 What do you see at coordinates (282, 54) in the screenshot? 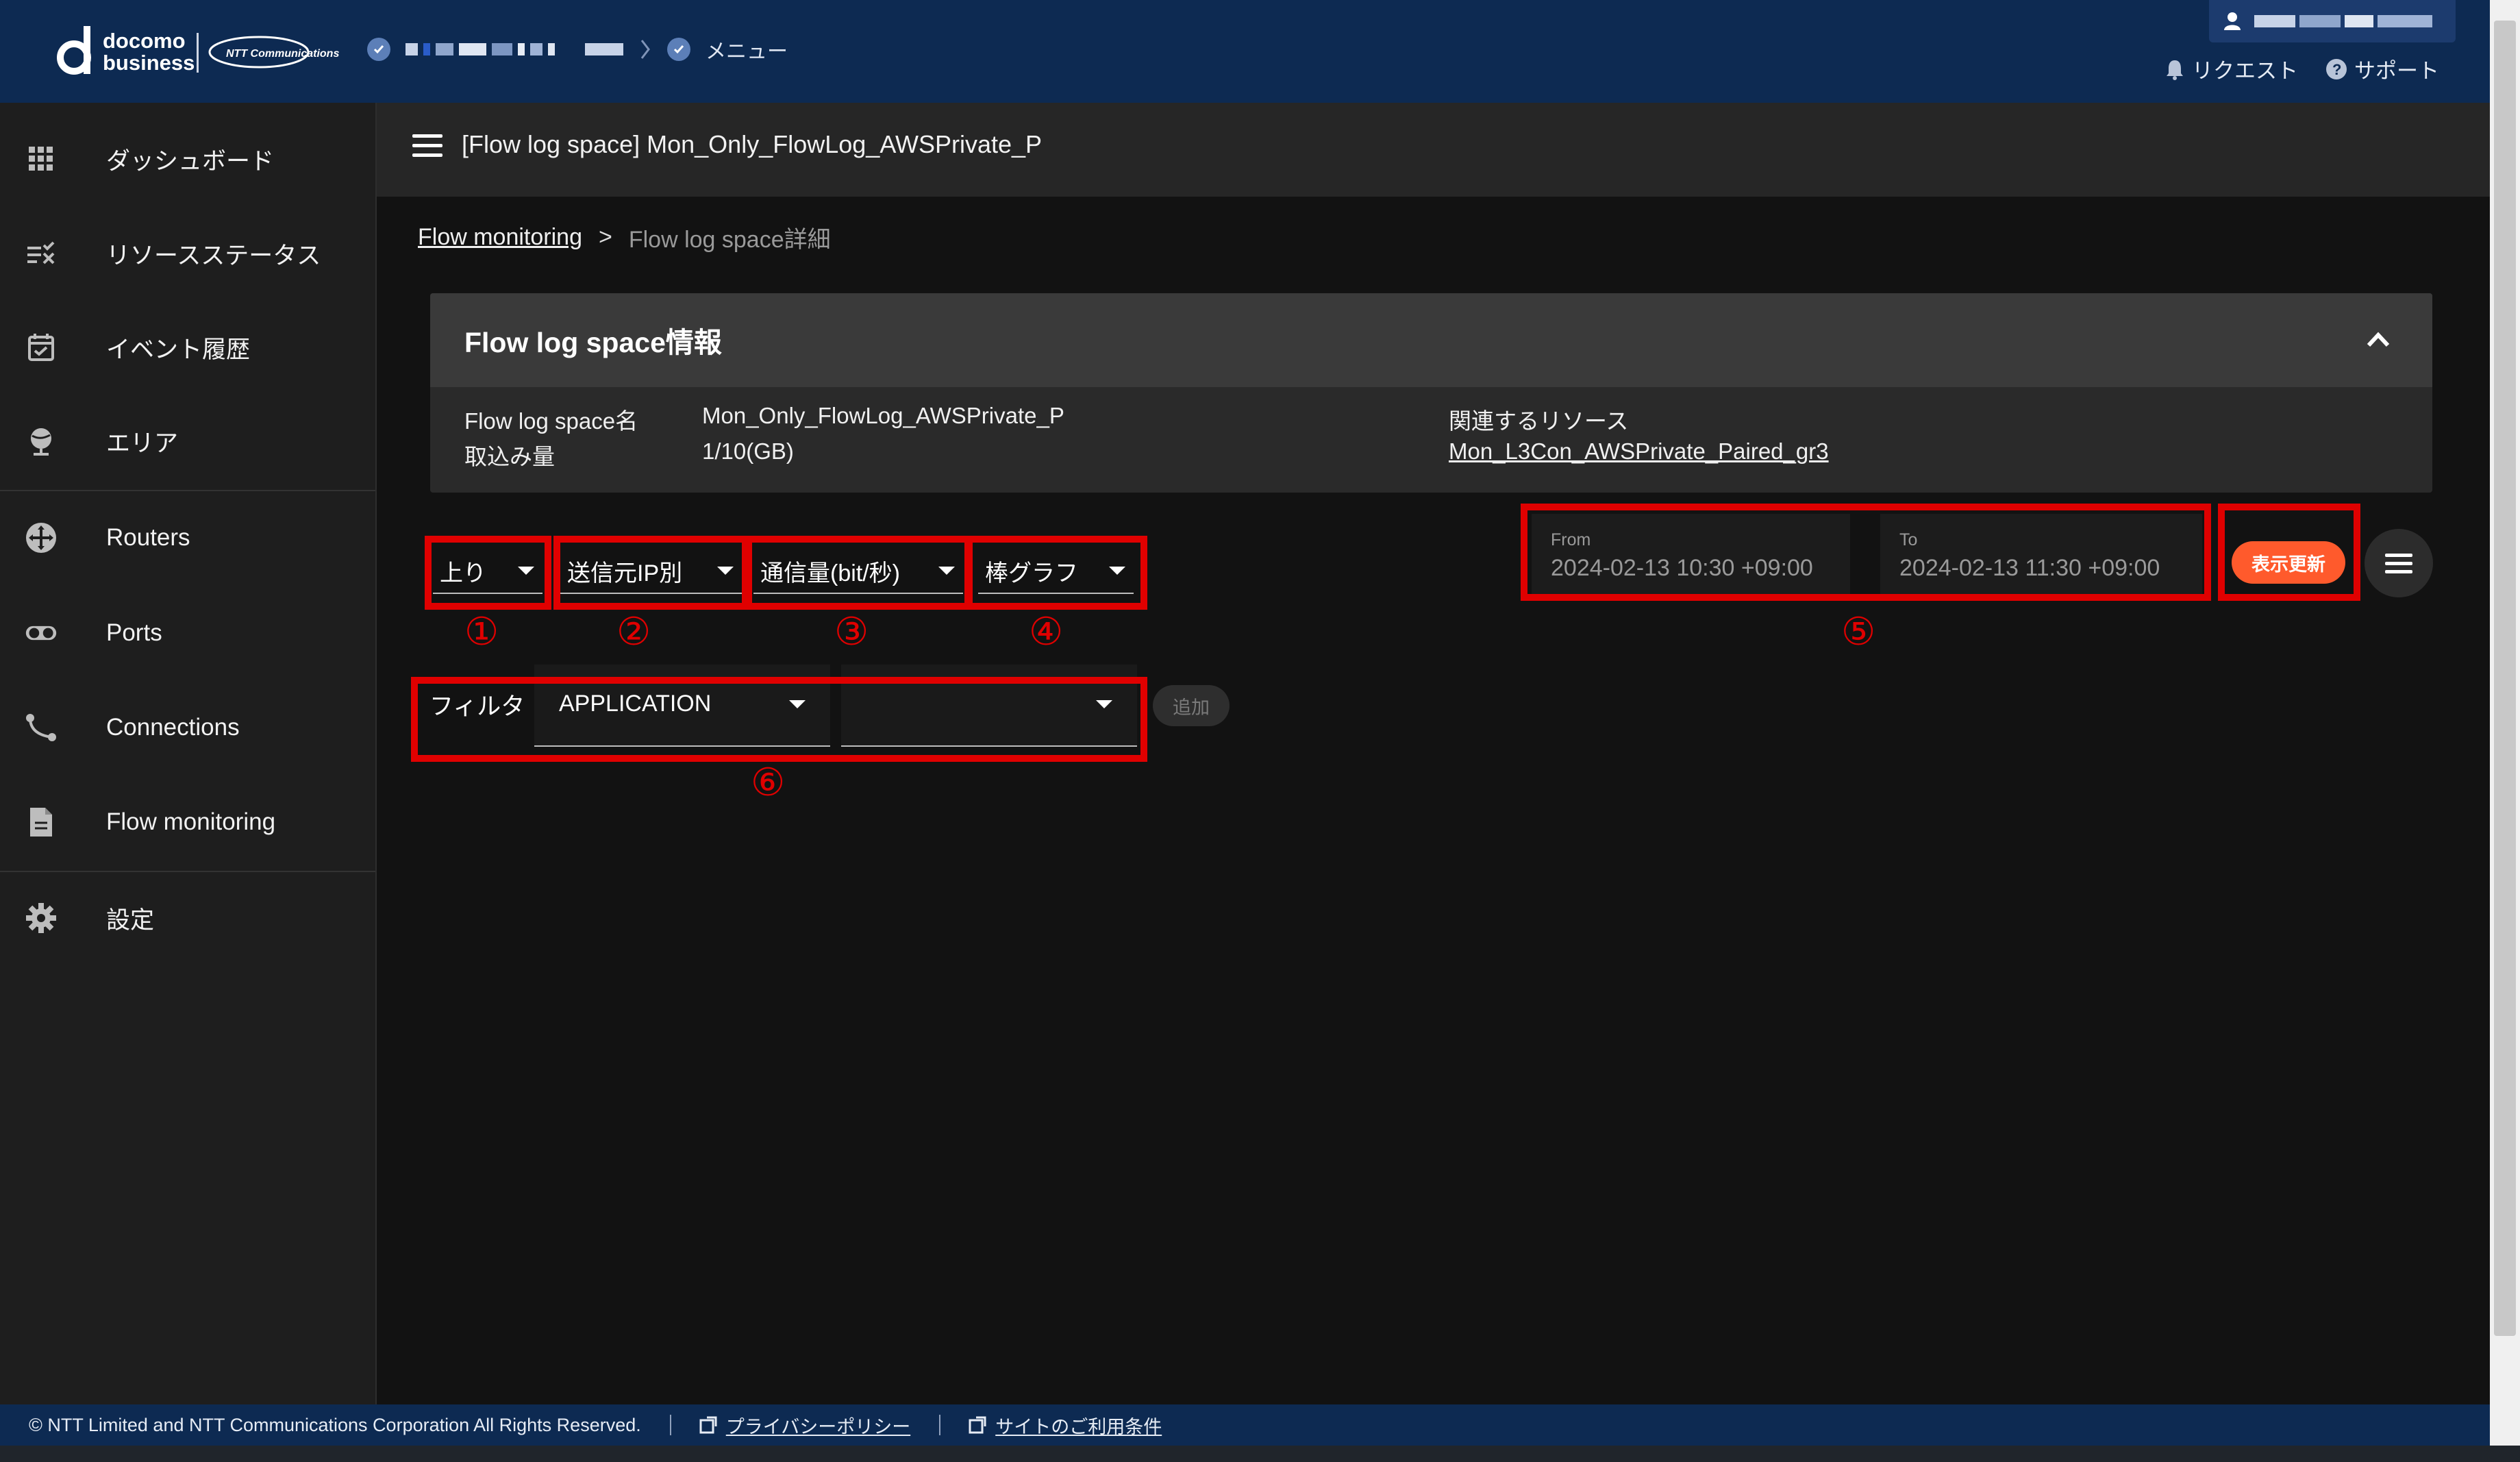
I see `ntt-logo-text: NTT Communications` at bounding box center [282, 54].